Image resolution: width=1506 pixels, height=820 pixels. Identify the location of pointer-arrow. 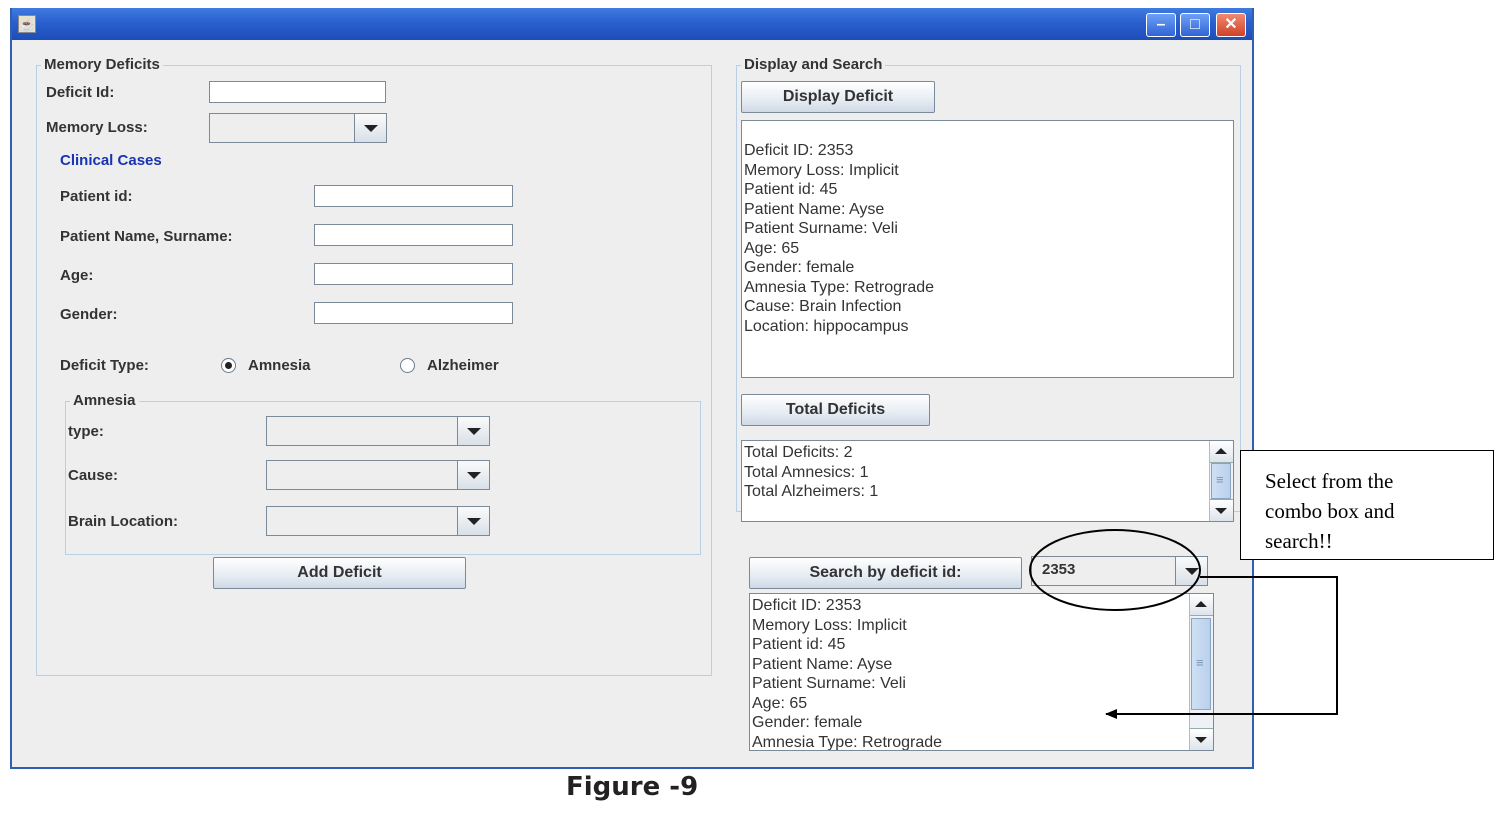
(1221, 647).